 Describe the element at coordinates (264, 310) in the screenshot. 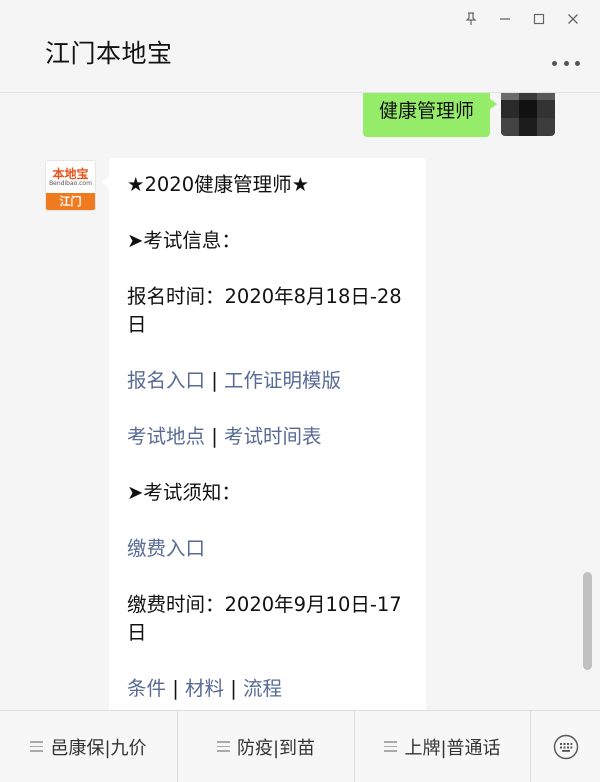

I see `register-time-text: 报名时间：2020年8月18日-28日` at that location.